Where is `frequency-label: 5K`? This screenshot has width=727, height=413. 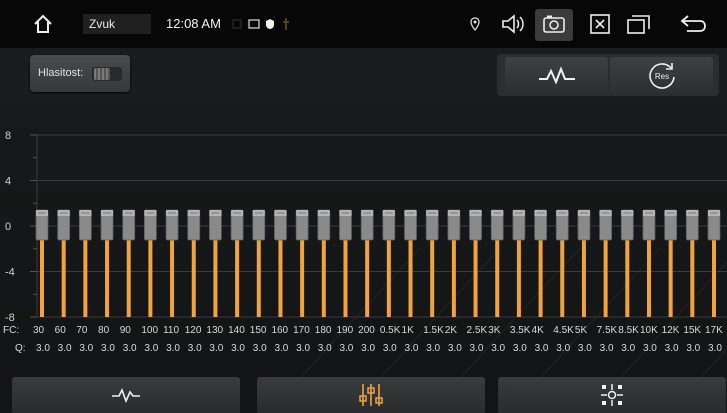 frequency-label: 5K is located at coordinates (581, 330).